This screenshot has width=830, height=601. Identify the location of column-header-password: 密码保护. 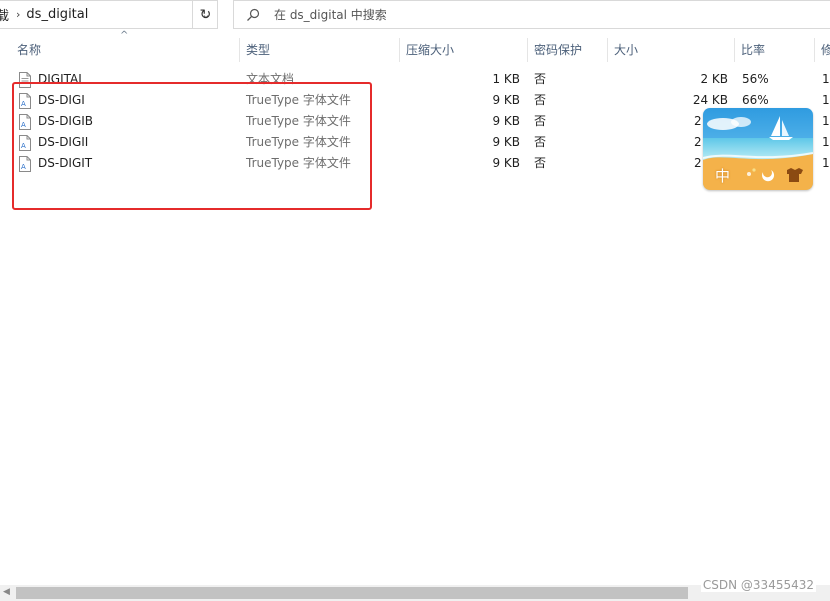
(558, 50).